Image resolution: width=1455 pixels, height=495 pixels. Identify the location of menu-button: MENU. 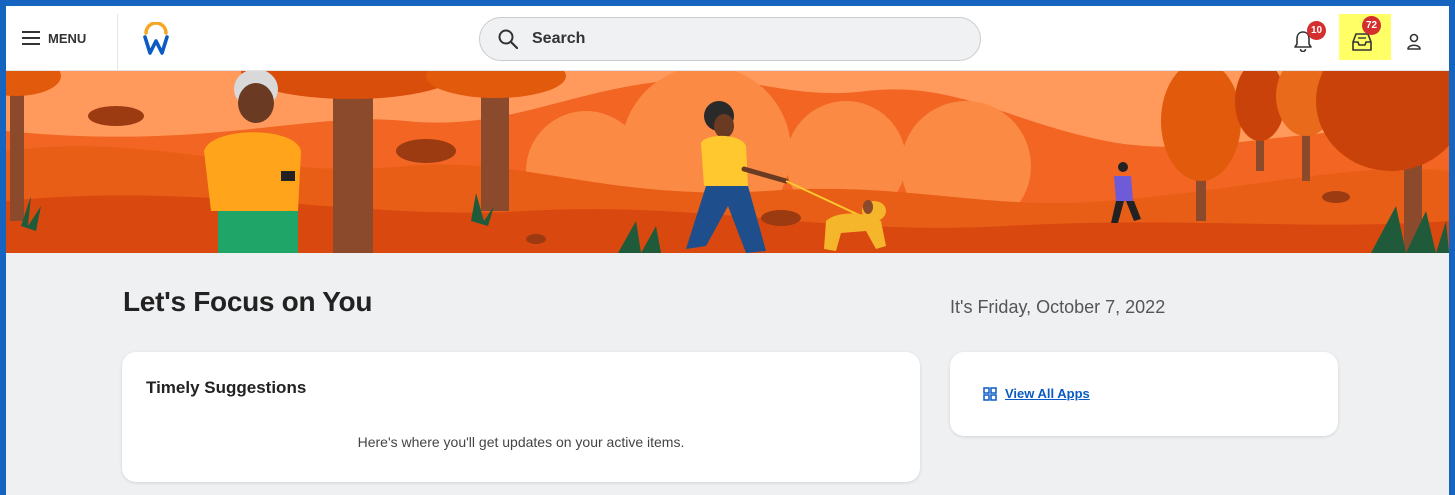
(54, 38).